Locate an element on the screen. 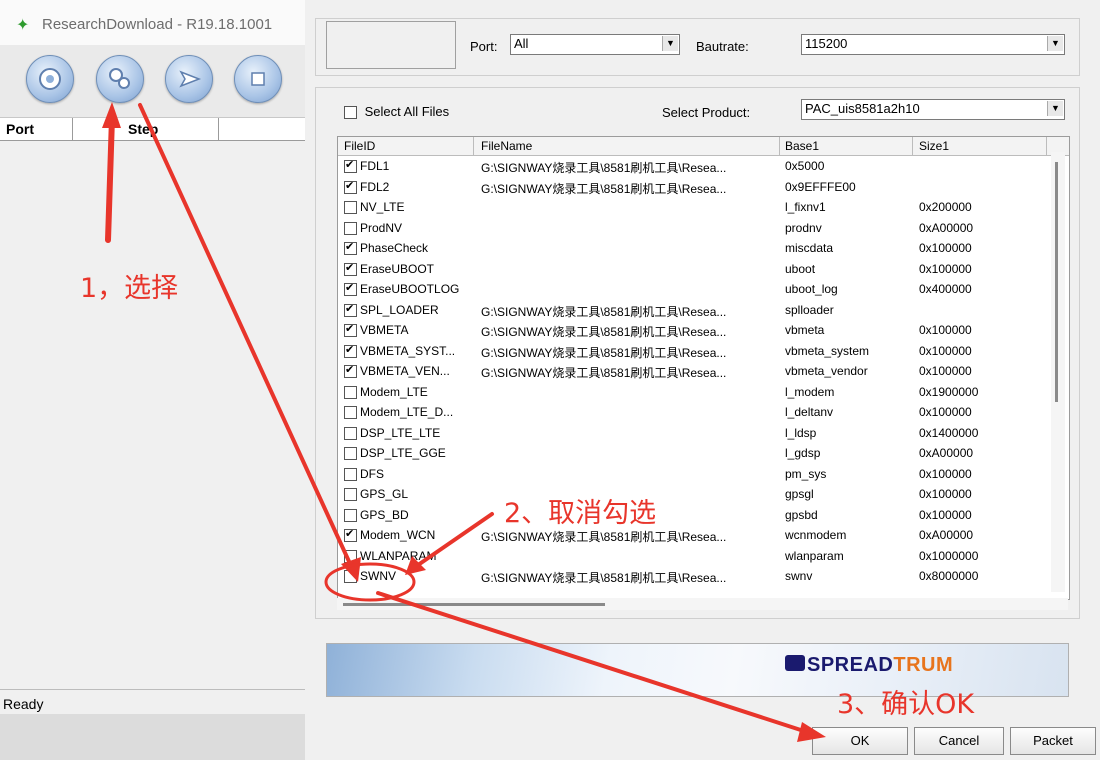  table-row: GPS_BD gpsbd 0x100000 is located at coordinates (695, 515).